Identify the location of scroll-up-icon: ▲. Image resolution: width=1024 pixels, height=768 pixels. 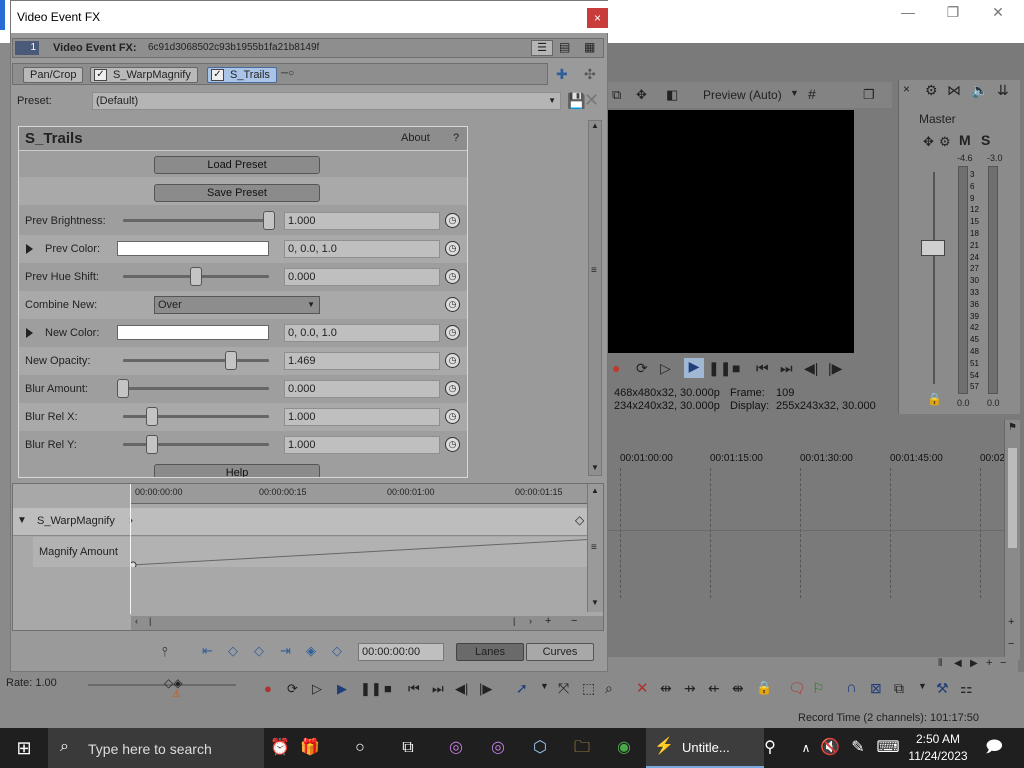
(595, 125).